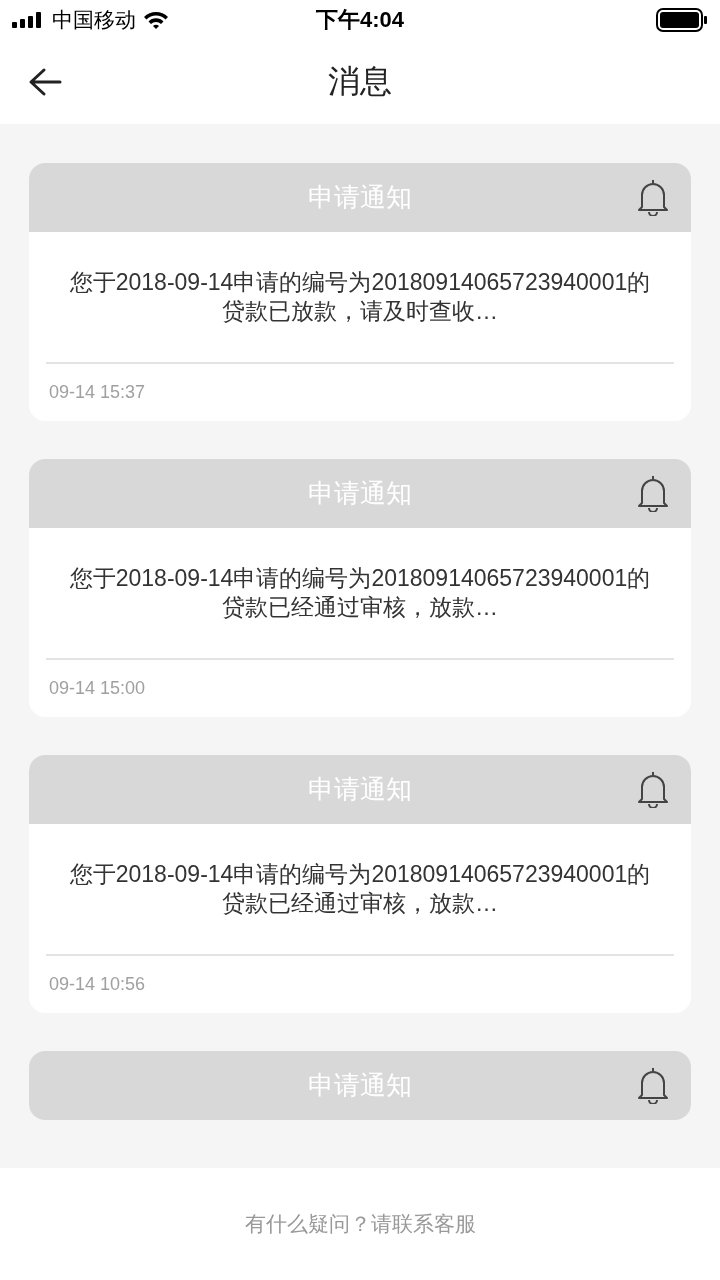  Describe the element at coordinates (359, 20) in the screenshot. I see `status-time: 下午4:04` at that location.